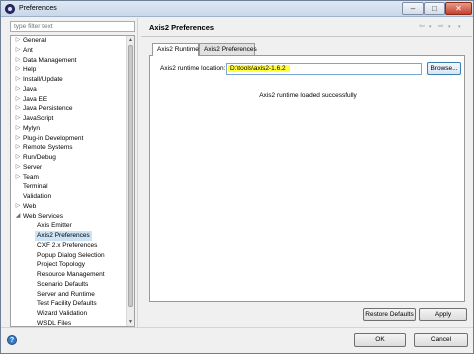  Describe the element at coordinates (31, 128) in the screenshot. I see `tree-item-label: Mylyn` at that location.